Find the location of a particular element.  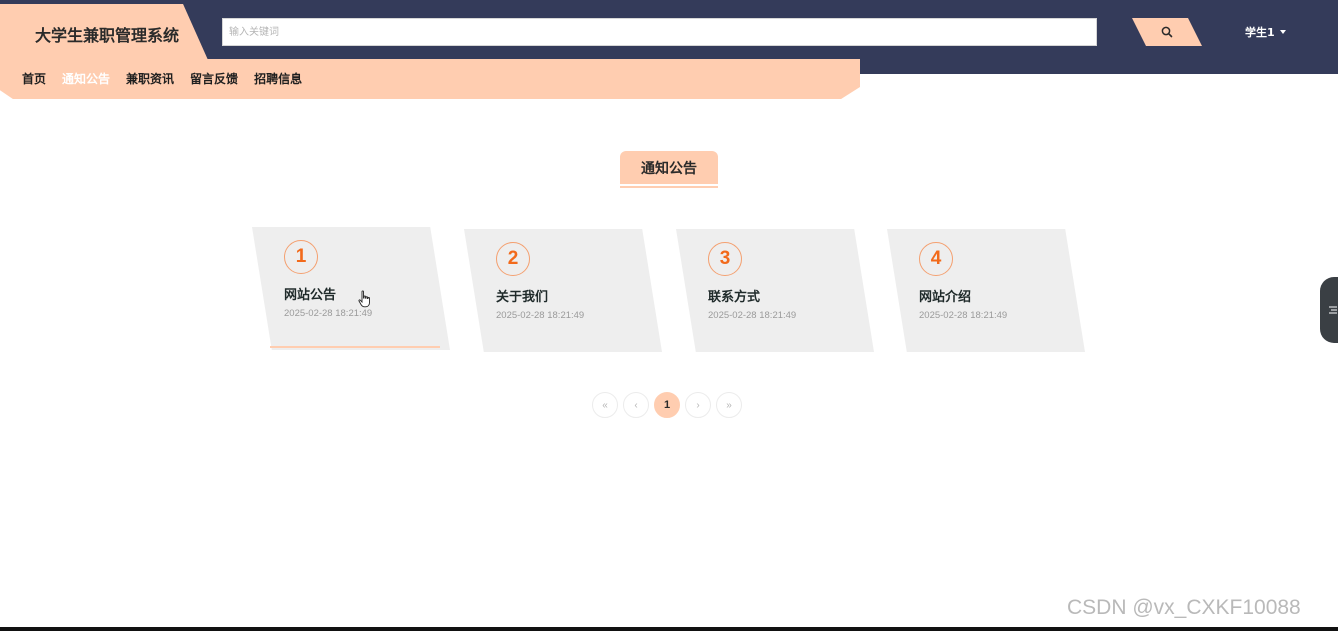

pagination: « ‹ 1 › » is located at coordinates (667, 405).